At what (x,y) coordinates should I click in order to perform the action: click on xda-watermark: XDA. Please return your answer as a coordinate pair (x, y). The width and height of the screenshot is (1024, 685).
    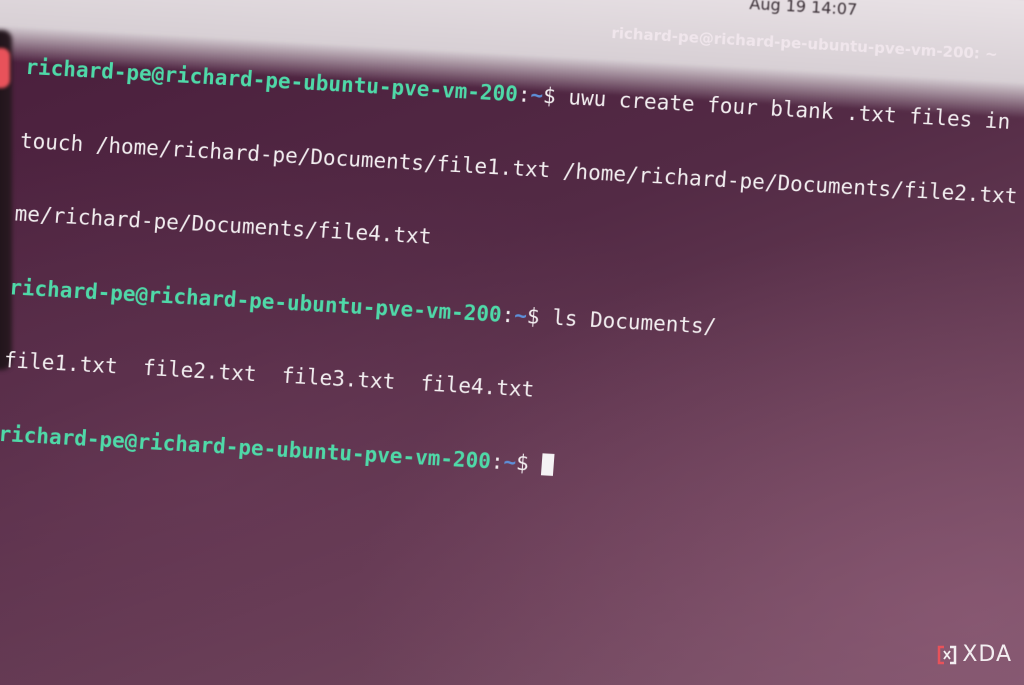
    Looking at the image, I should click on (974, 654).